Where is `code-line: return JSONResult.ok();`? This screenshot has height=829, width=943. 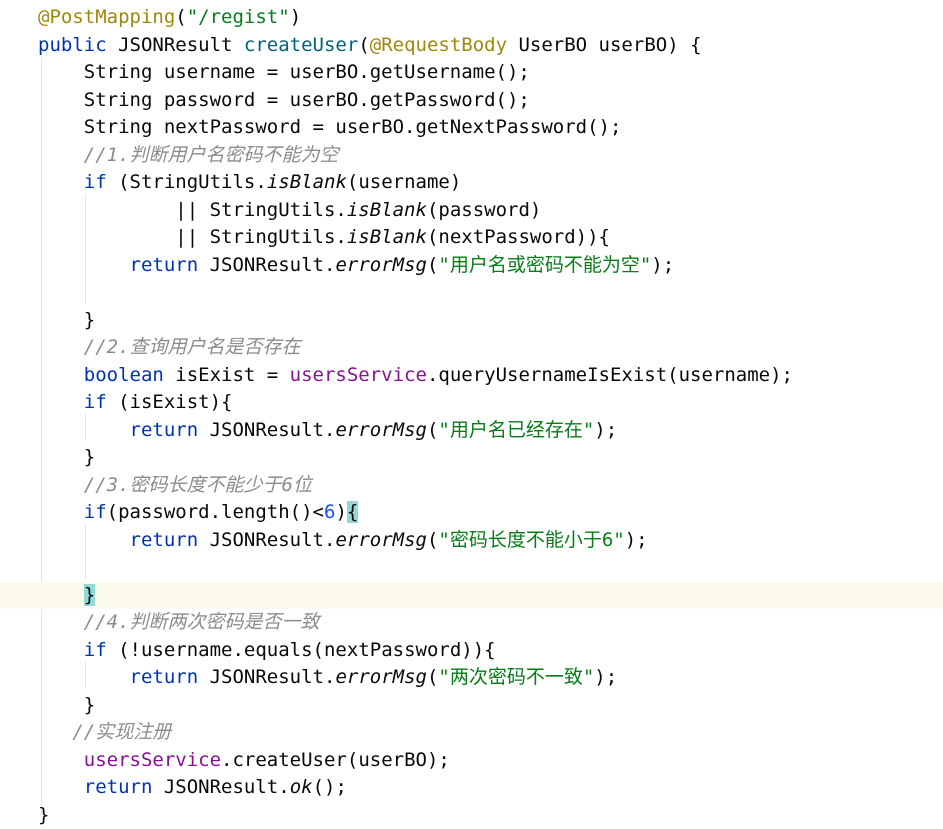 code-line: return JSONResult.ok(); is located at coordinates (471, 787).